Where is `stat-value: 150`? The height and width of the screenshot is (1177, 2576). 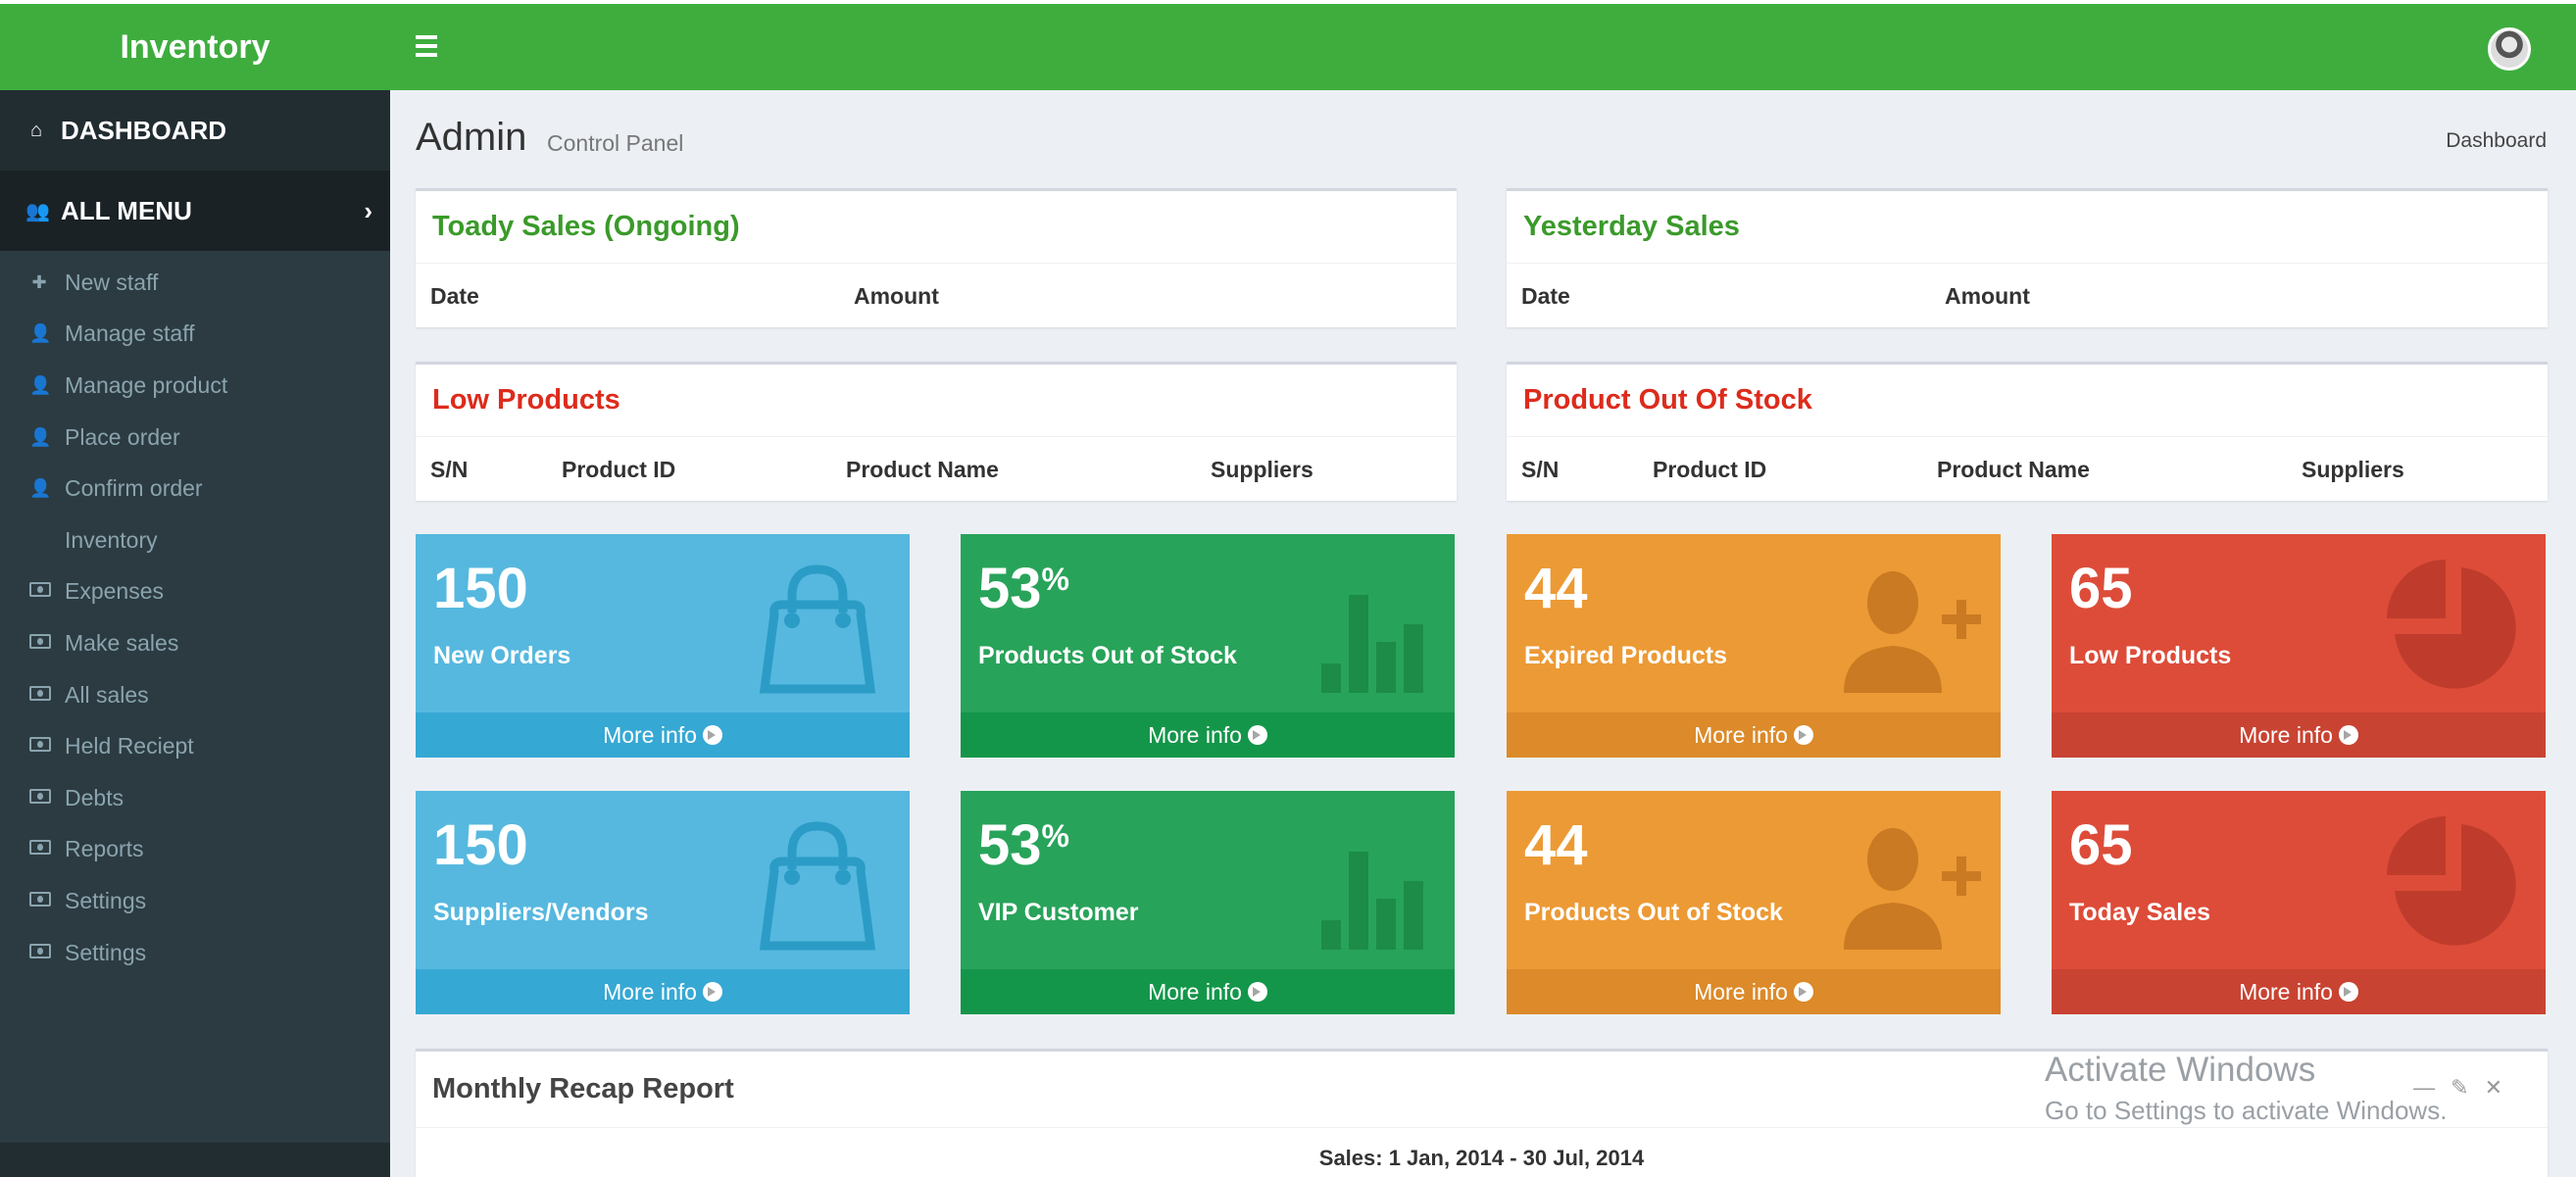 stat-value: 150 is located at coordinates (480, 588).